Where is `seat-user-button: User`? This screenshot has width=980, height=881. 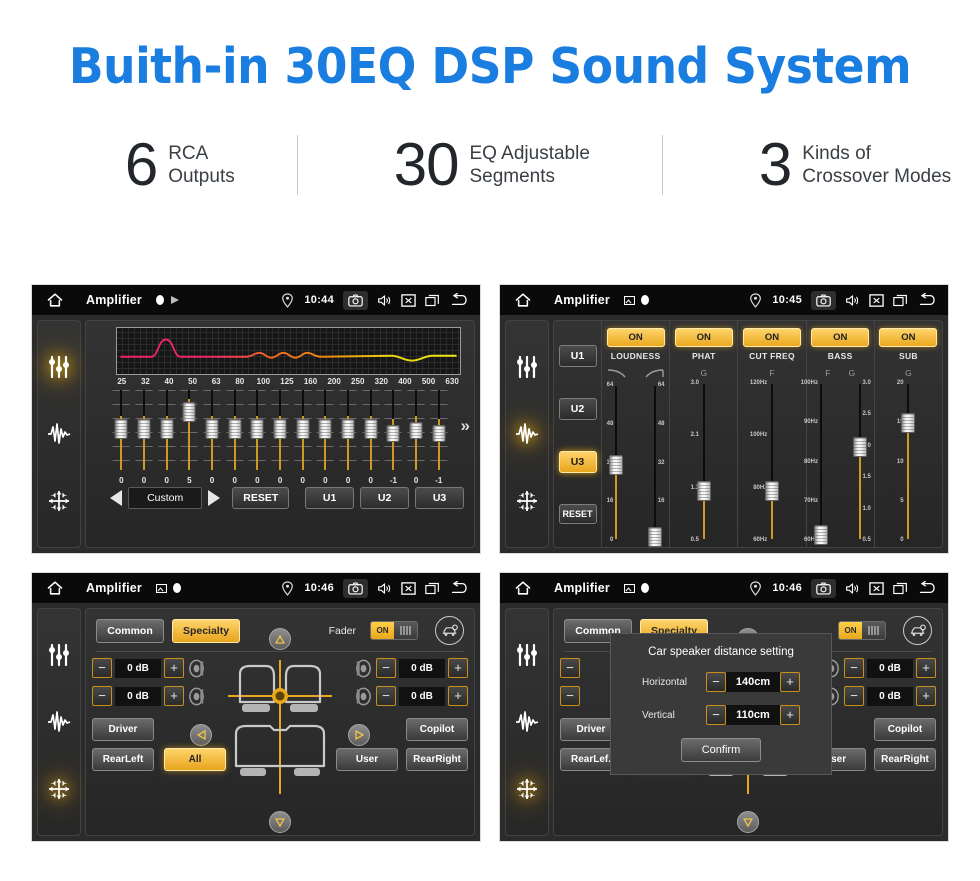
seat-user-button: User is located at coordinates (367, 759).